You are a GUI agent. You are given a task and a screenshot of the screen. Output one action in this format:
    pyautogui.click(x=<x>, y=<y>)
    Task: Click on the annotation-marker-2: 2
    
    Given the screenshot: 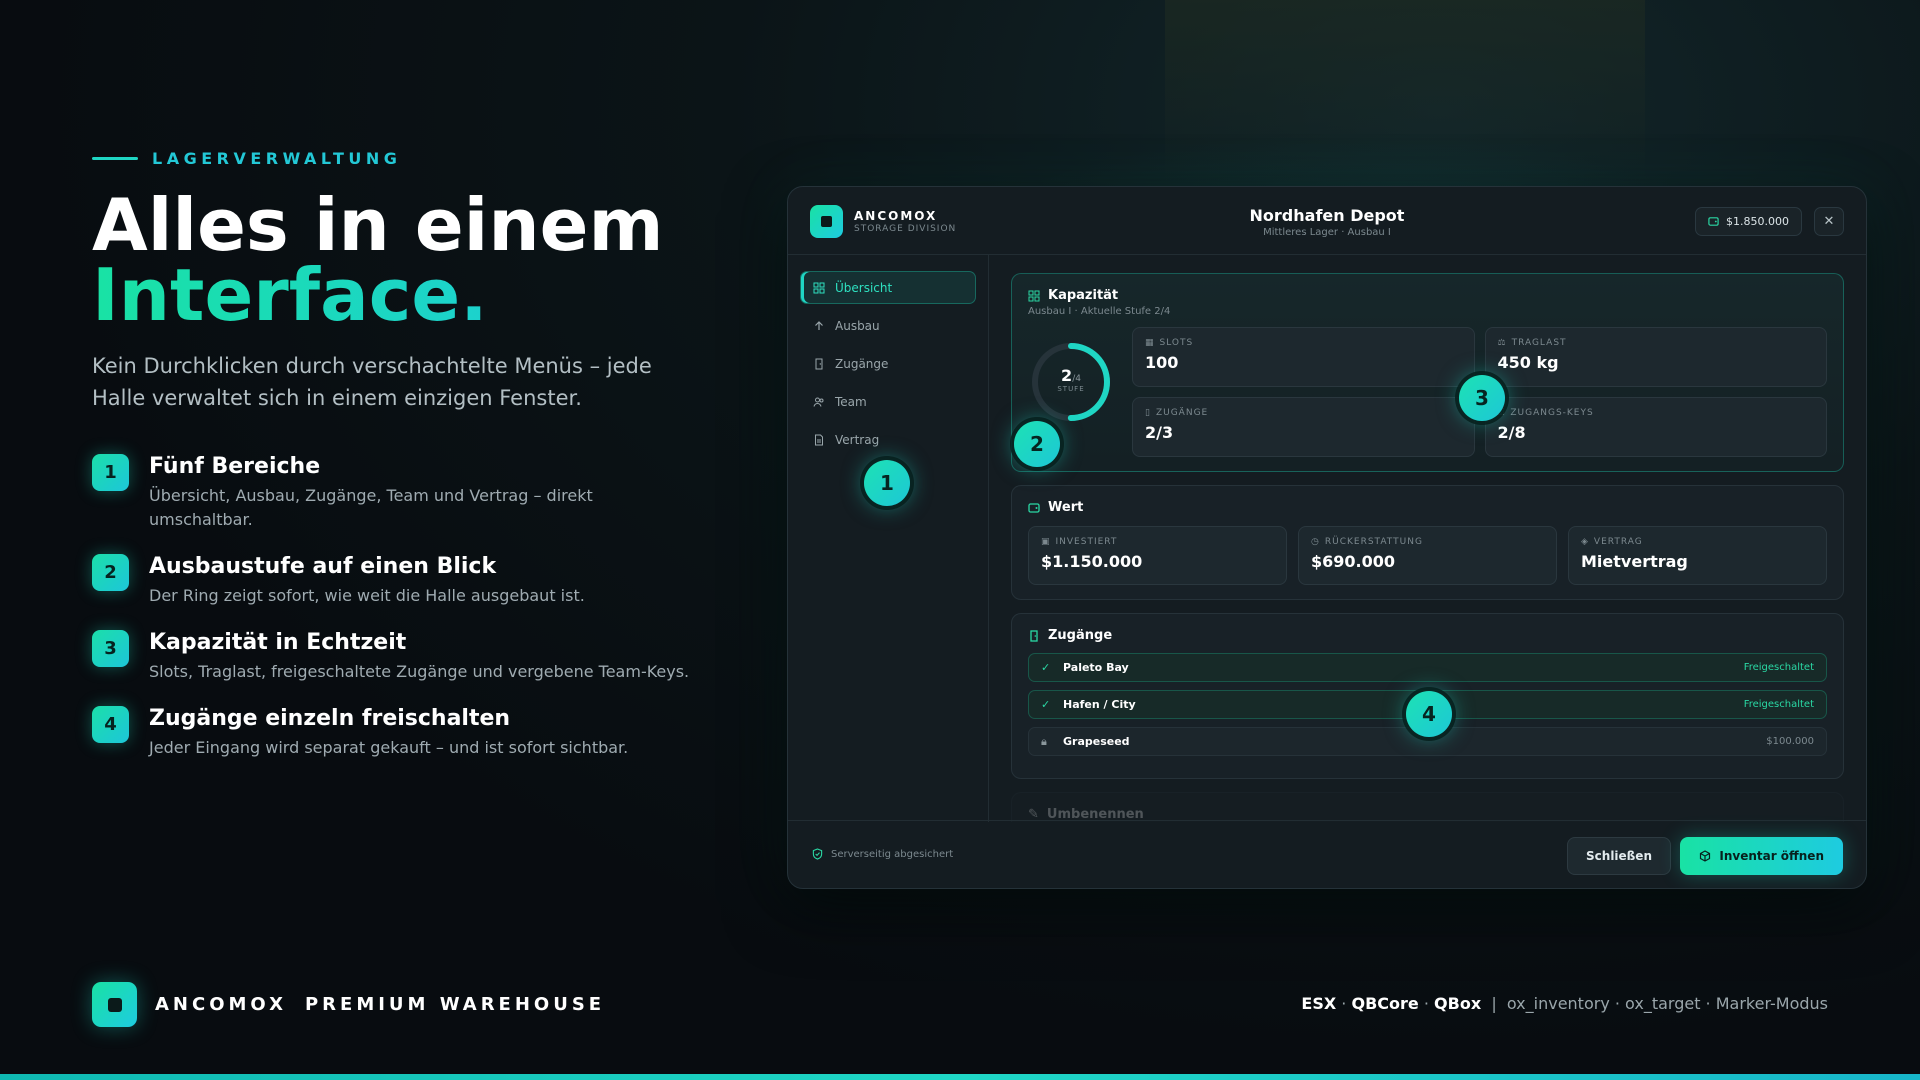 What is the action you would take?
    pyautogui.click(x=1037, y=444)
    